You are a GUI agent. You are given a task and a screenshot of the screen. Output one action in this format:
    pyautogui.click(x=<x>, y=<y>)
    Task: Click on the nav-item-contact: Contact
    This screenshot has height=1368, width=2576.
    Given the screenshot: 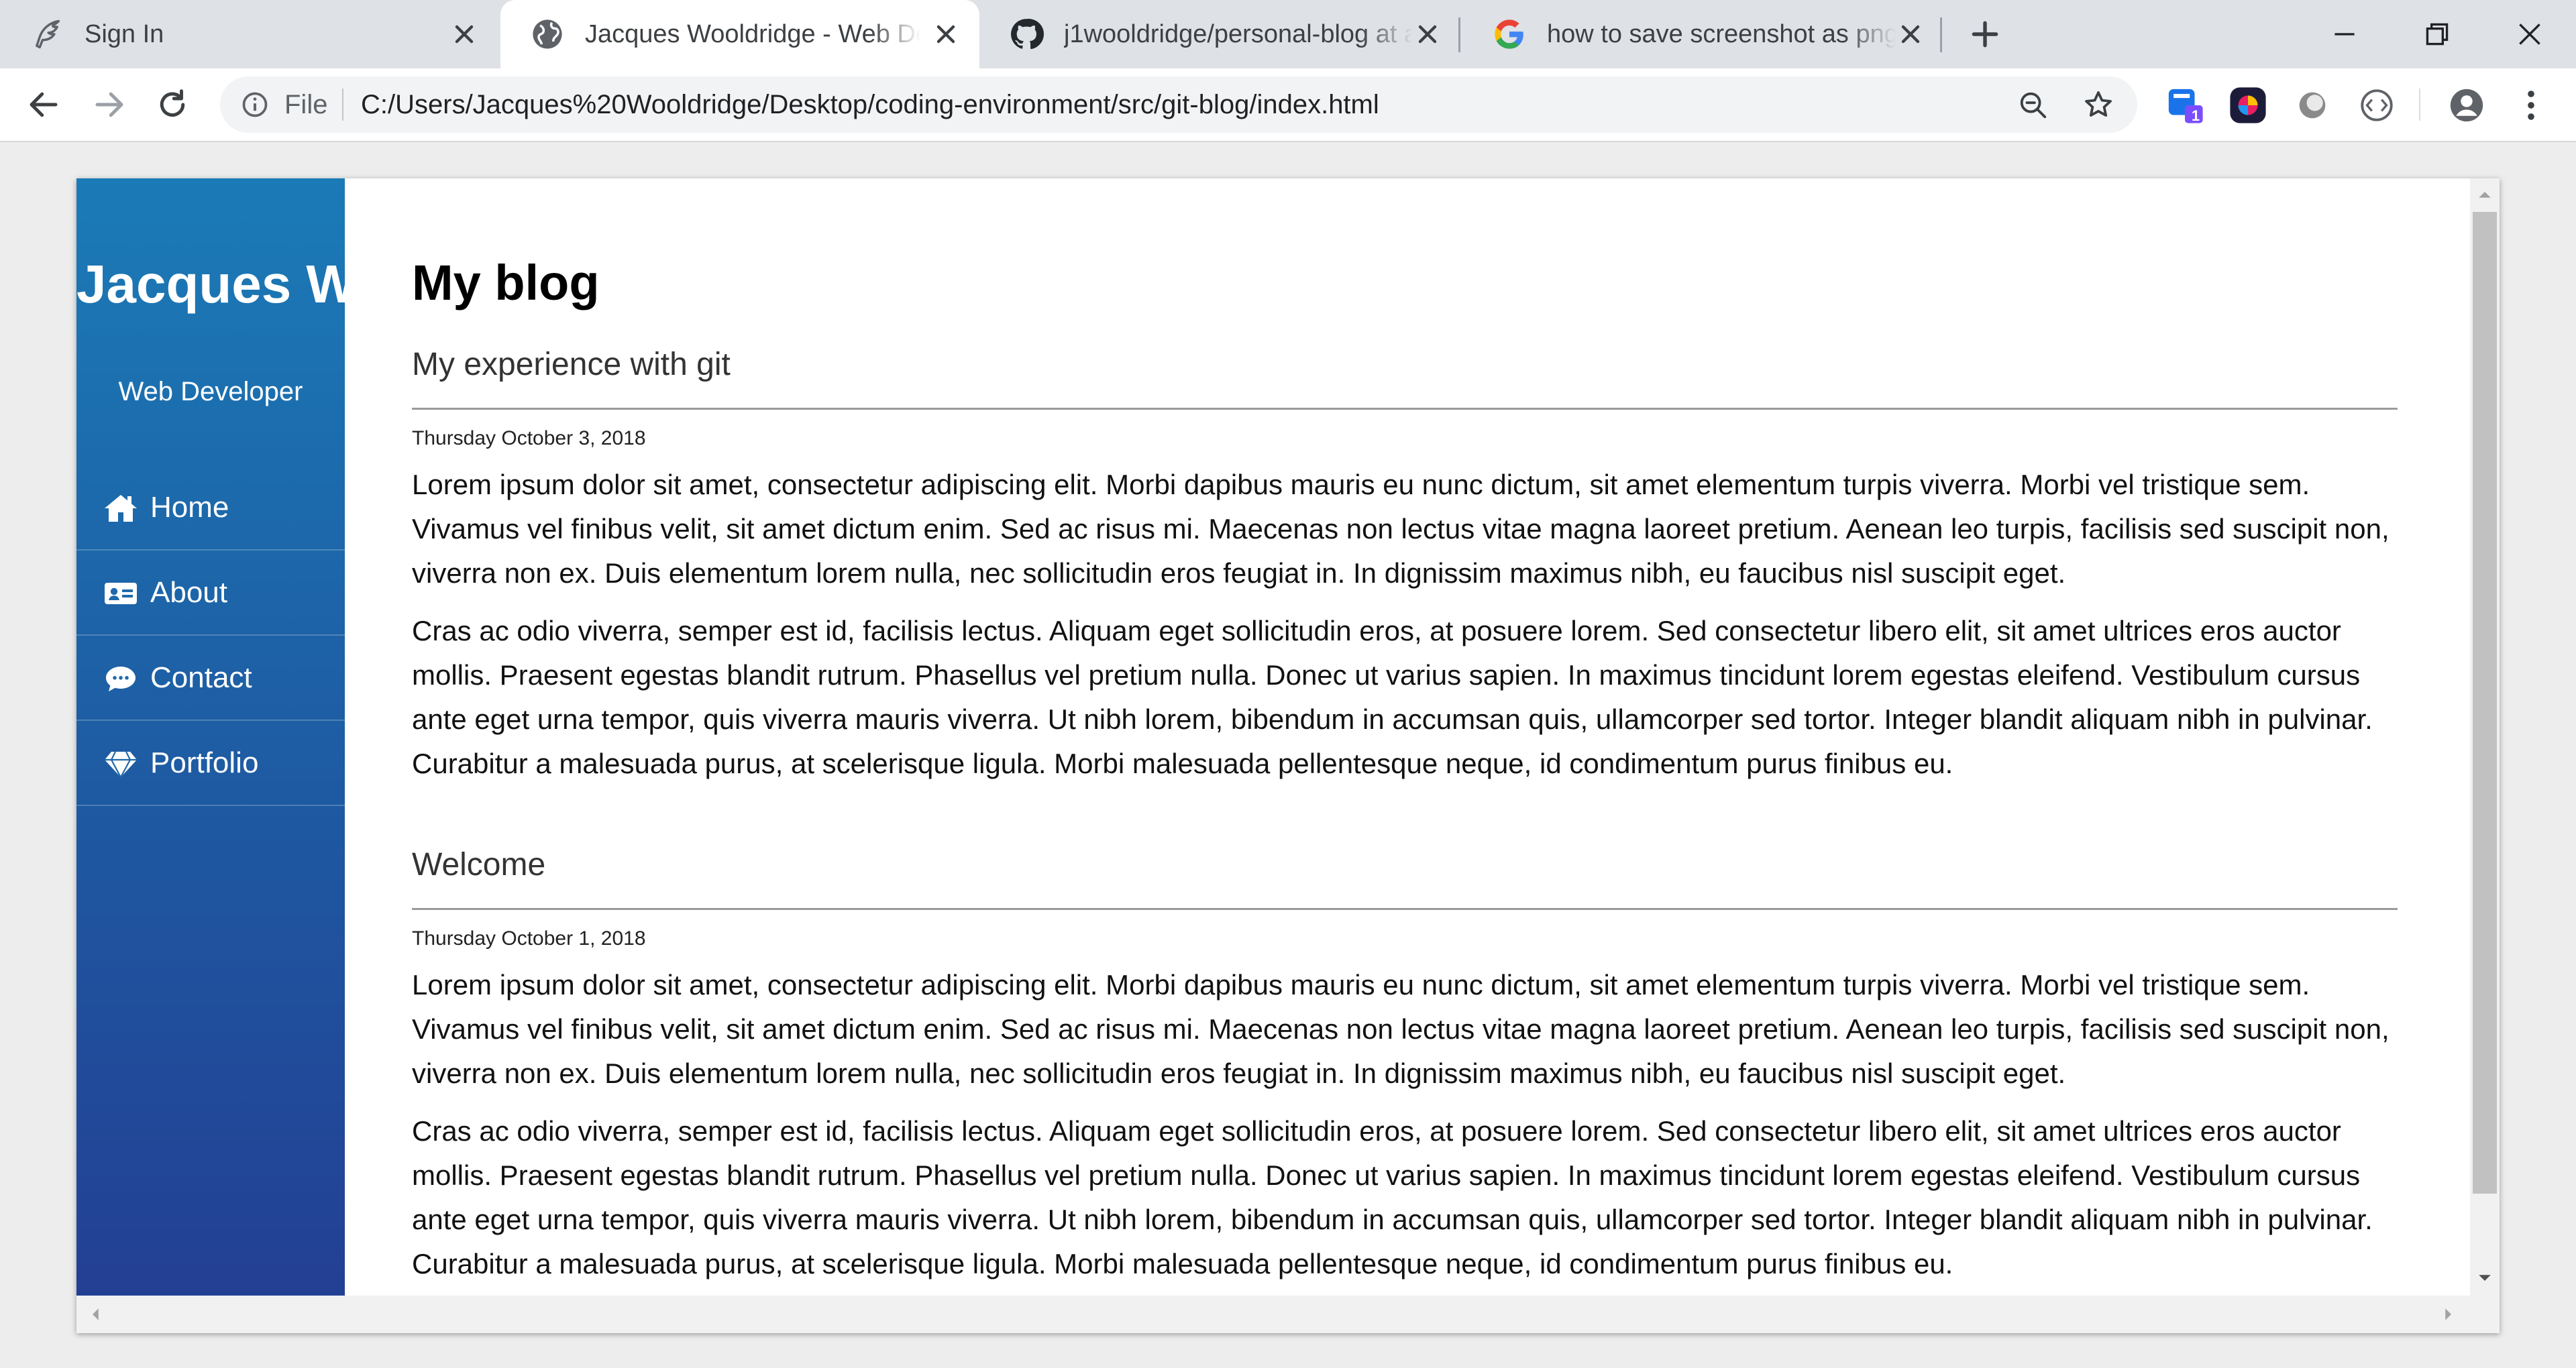 What is the action you would take?
    pyautogui.click(x=210, y=678)
    